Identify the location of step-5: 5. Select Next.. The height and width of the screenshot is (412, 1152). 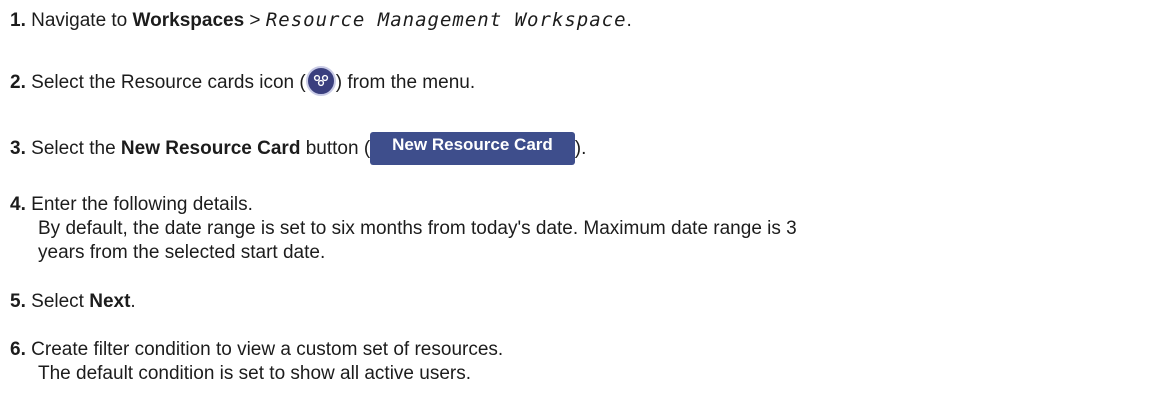
(73, 302).